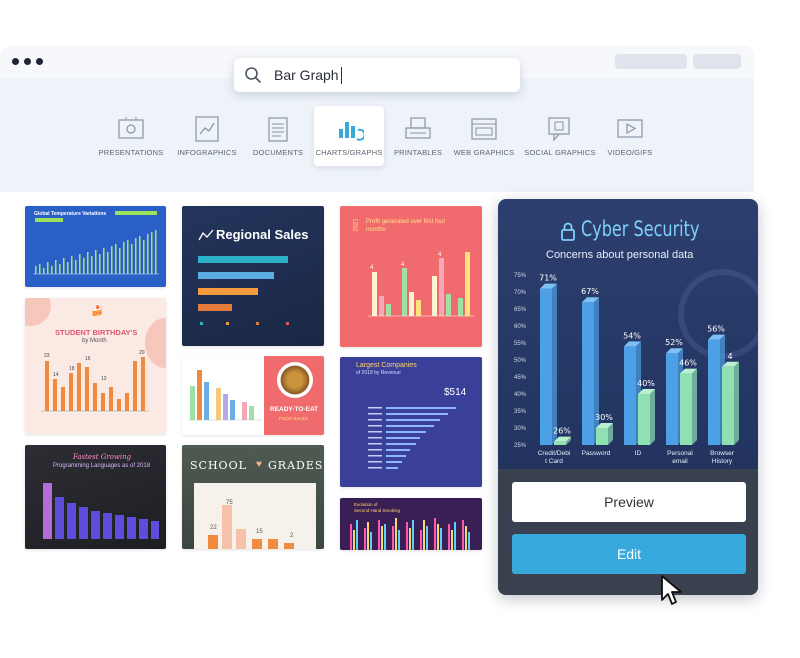 This screenshot has height=658, width=800. I want to click on trend-icon, so click(206, 235).